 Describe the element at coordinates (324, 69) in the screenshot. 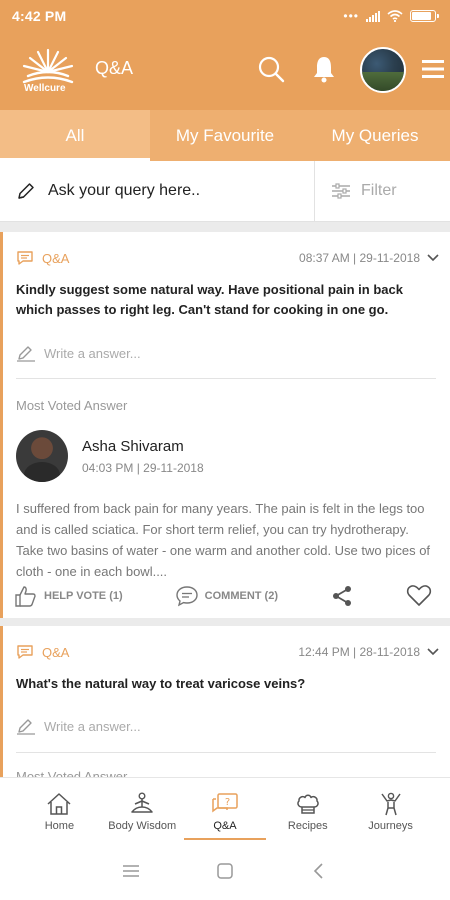

I see `bell-icon` at that location.